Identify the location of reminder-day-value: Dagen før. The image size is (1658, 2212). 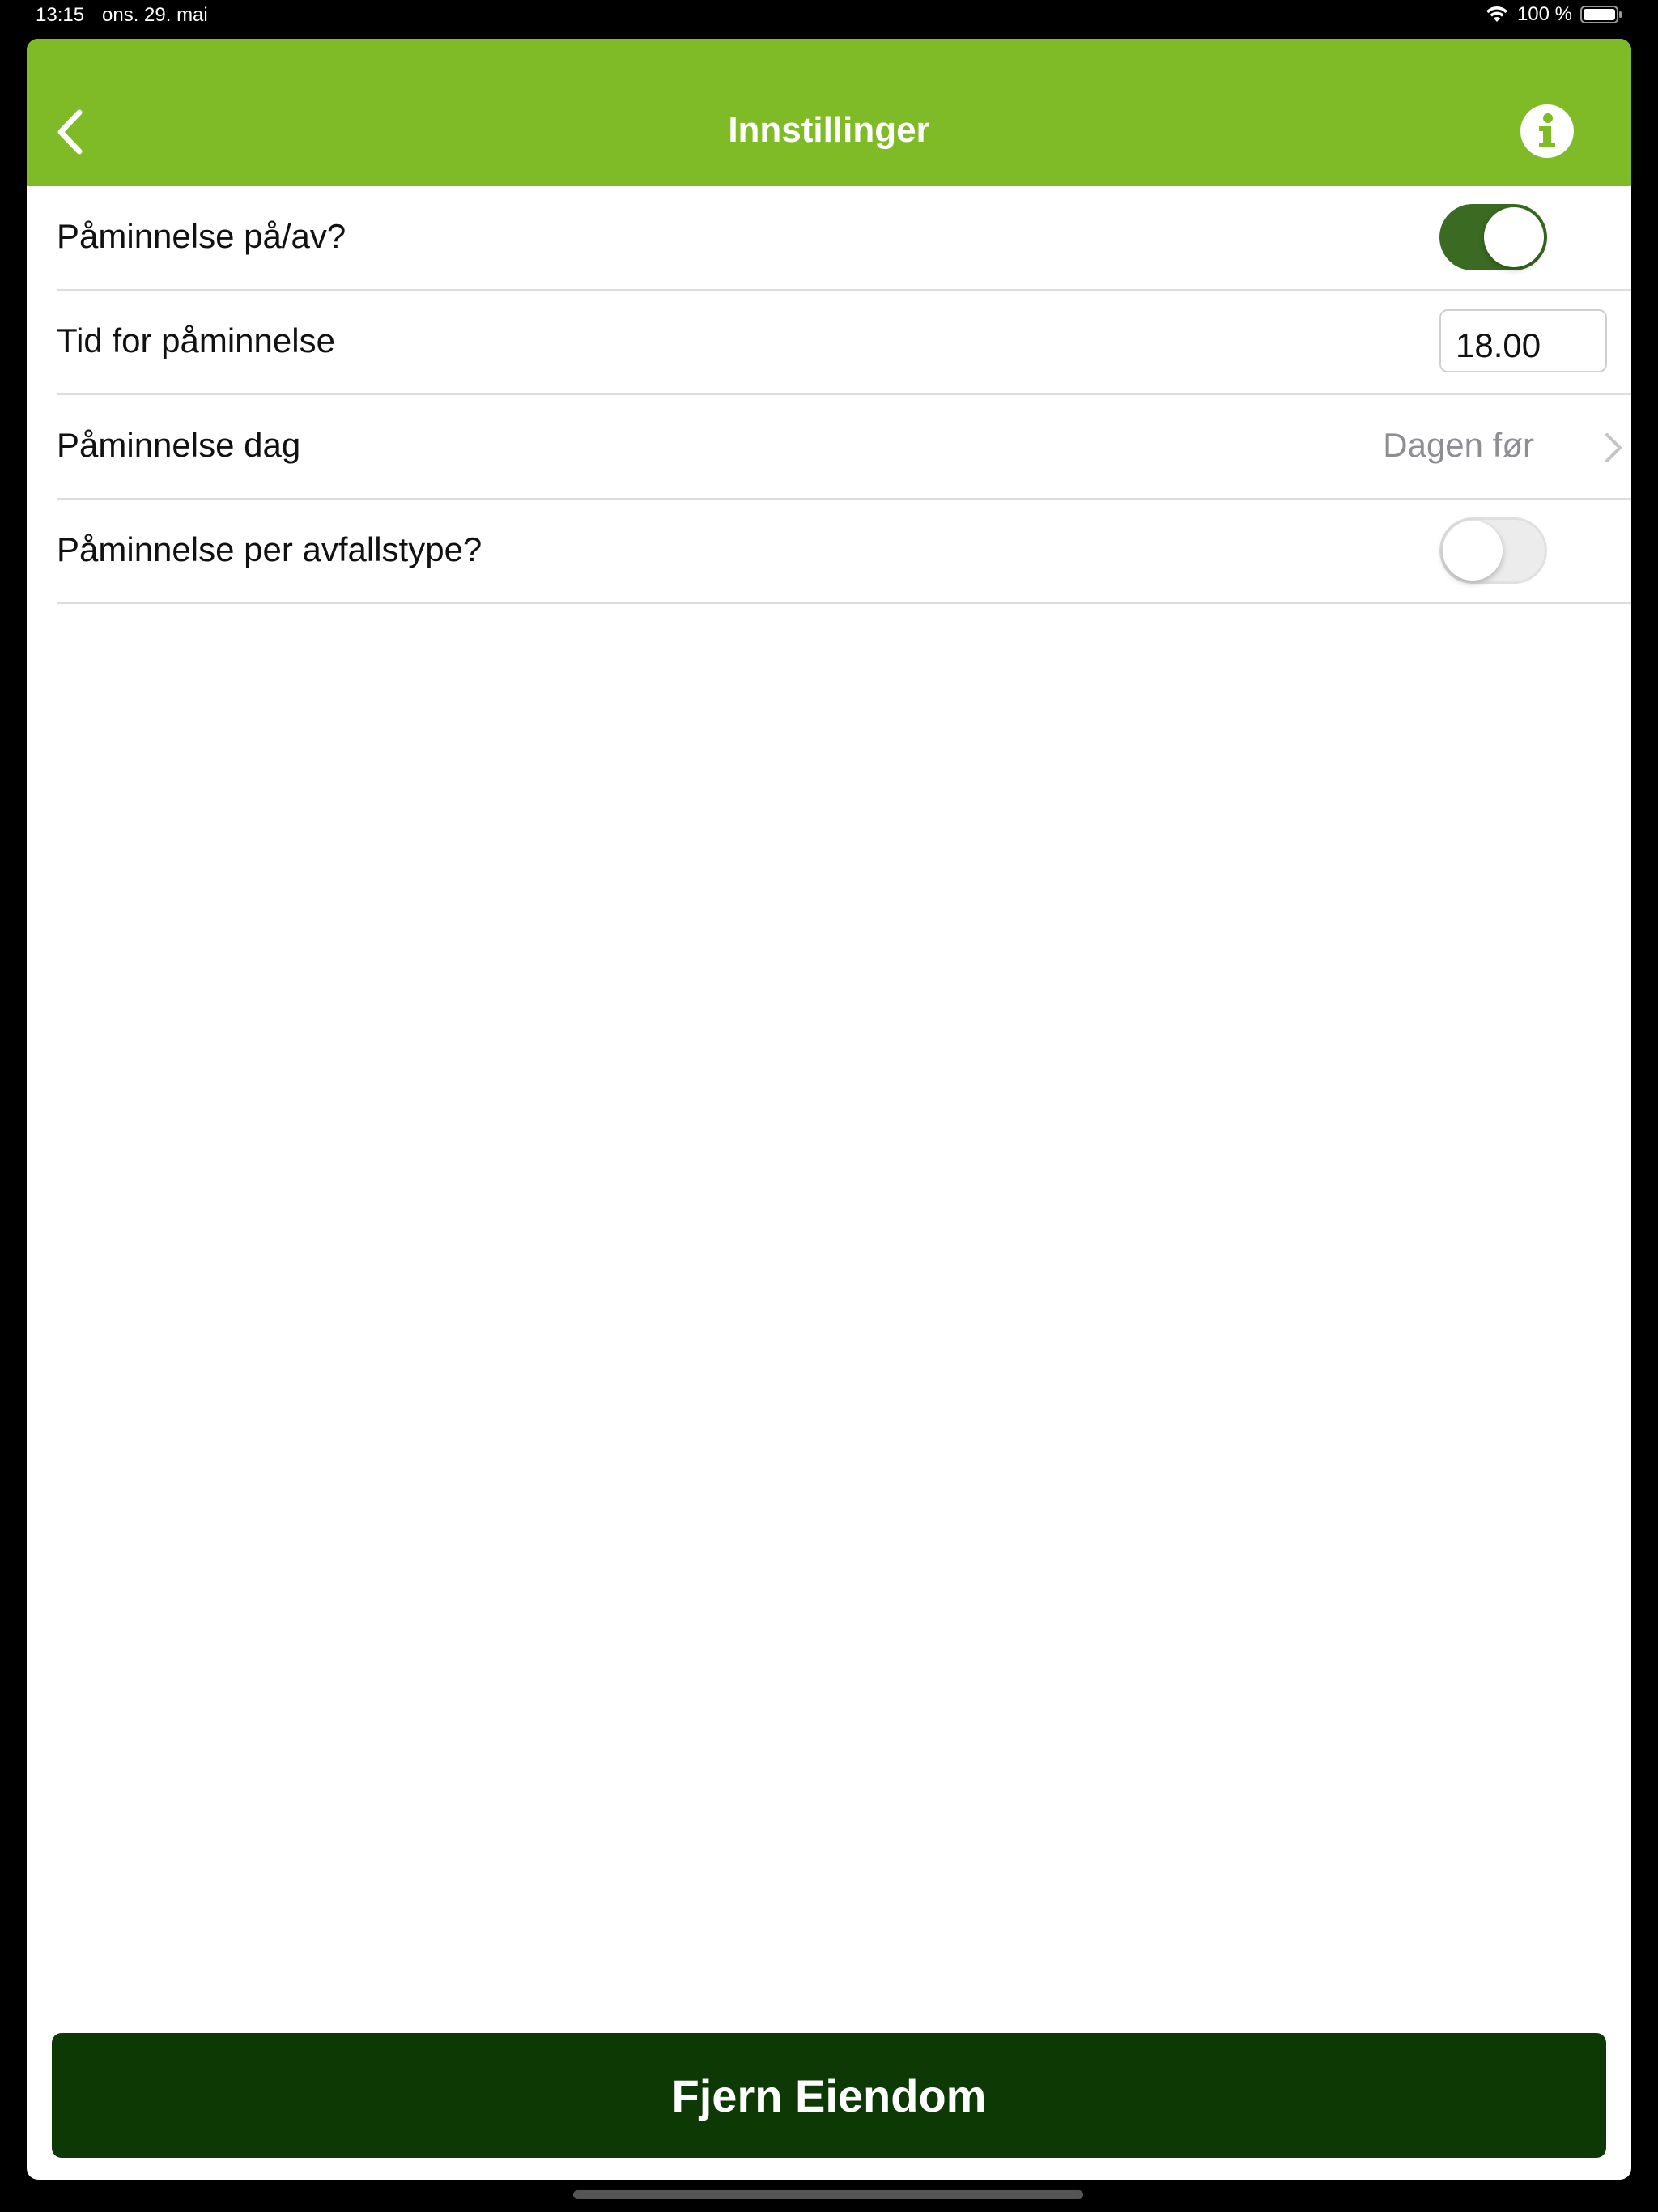
(1458, 445).